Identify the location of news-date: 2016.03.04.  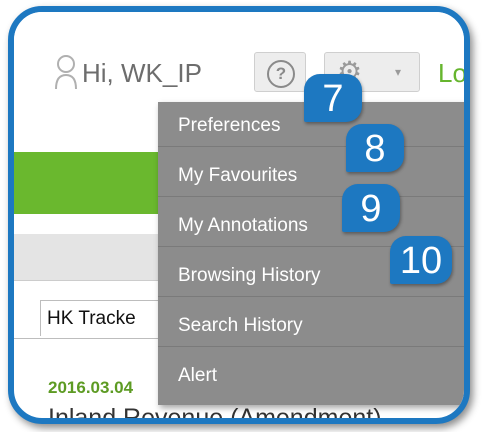
(91, 387).